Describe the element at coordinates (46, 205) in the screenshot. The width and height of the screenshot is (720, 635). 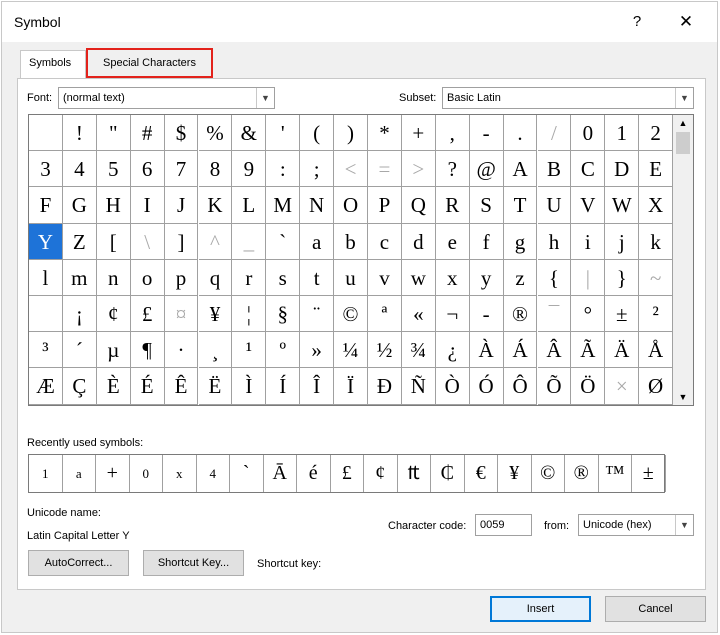
I see `symbol-cell: F` at that location.